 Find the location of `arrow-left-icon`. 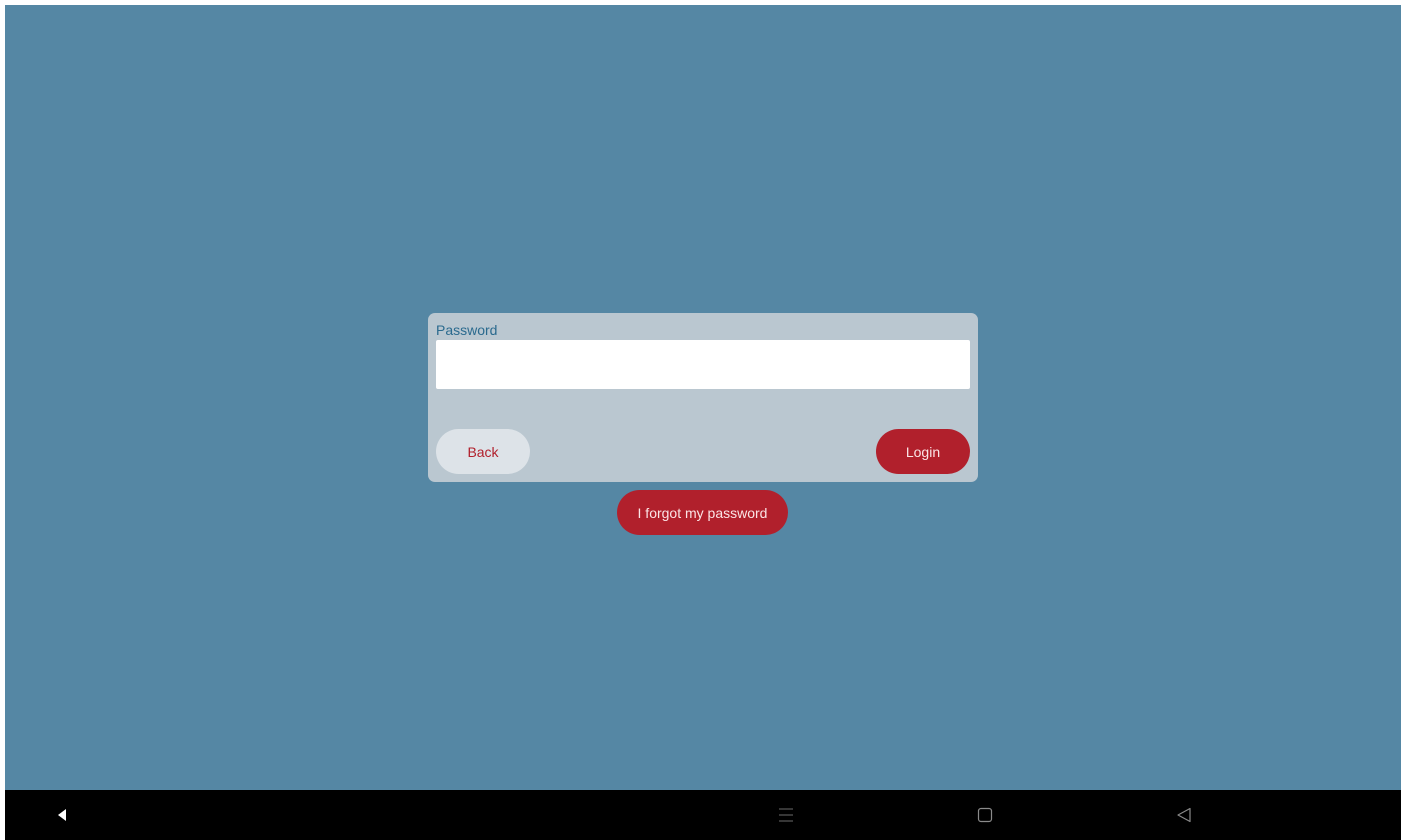

arrow-left-icon is located at coordinates (62, 815).